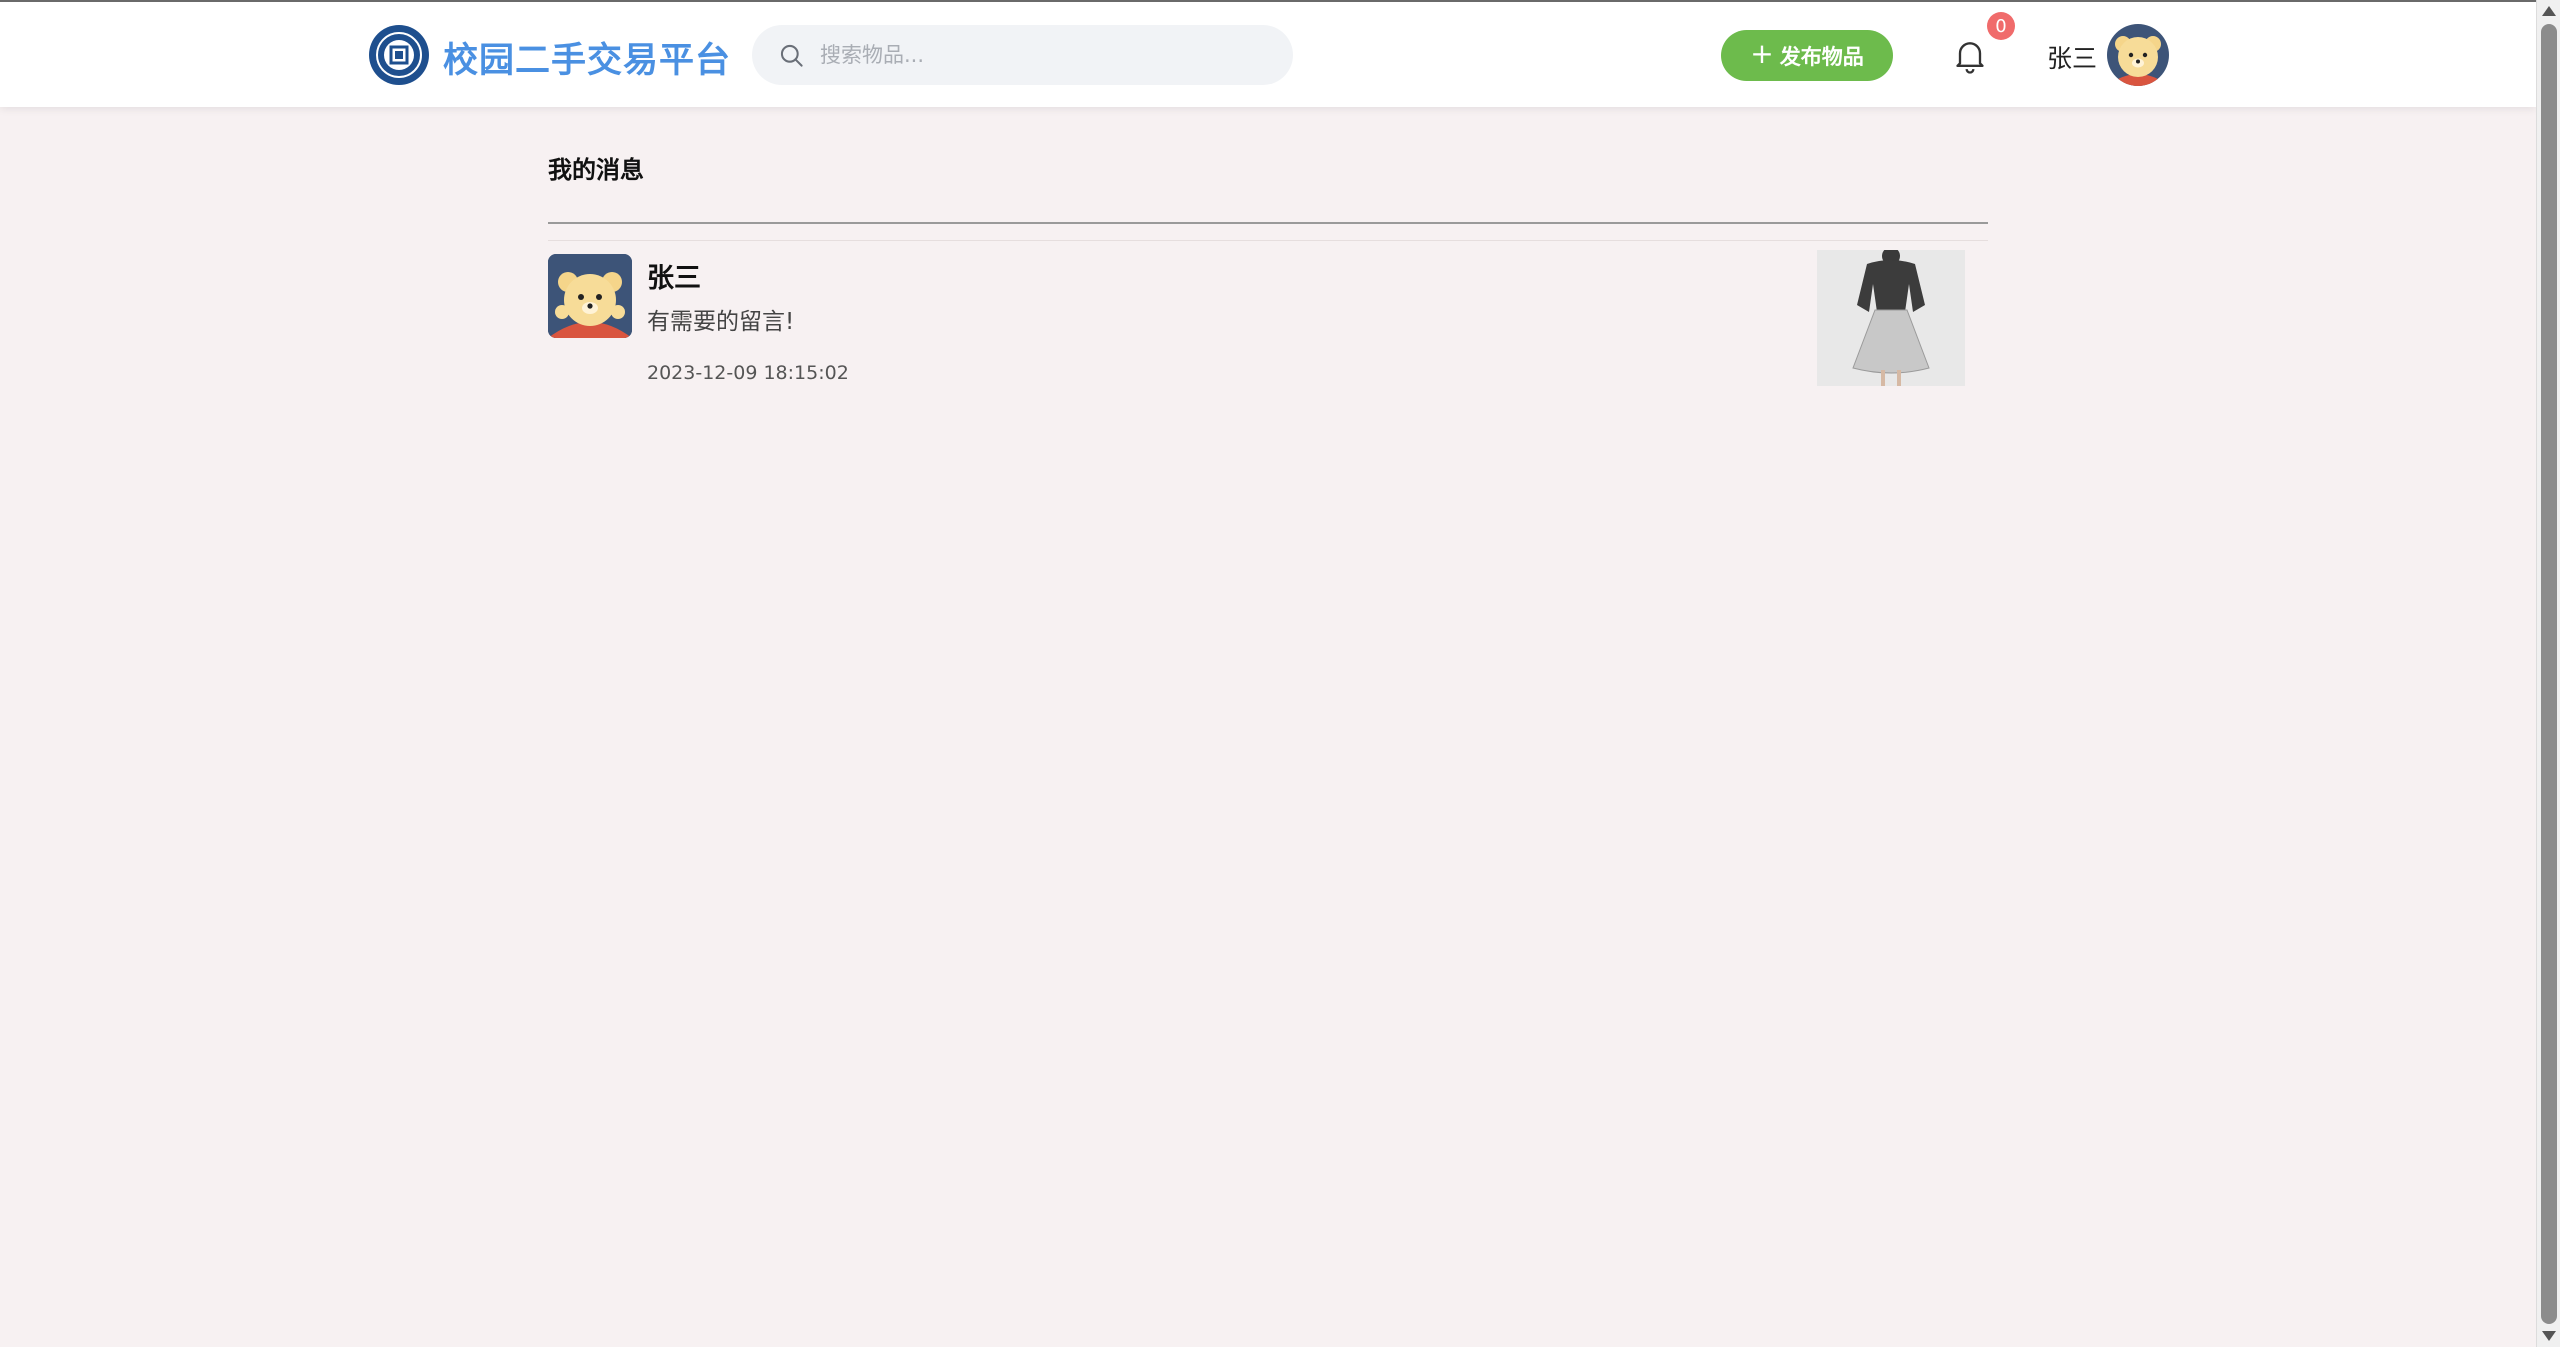 This screenshot has height=1347, width=2560. What do you see at coordinates (2138, 55) in the screenshot?
I see `user-avatar` at bounding box center [2138, 55].